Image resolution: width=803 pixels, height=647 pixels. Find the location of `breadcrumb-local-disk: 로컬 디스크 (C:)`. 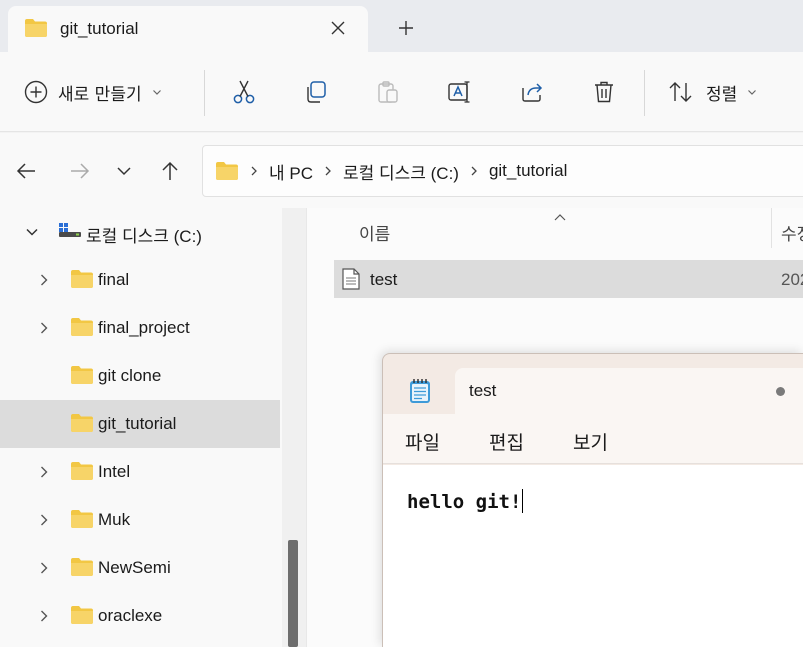

breadcrumb-local-disk: 로컬 디스크 (C:) is located at coordinates (401, 171).